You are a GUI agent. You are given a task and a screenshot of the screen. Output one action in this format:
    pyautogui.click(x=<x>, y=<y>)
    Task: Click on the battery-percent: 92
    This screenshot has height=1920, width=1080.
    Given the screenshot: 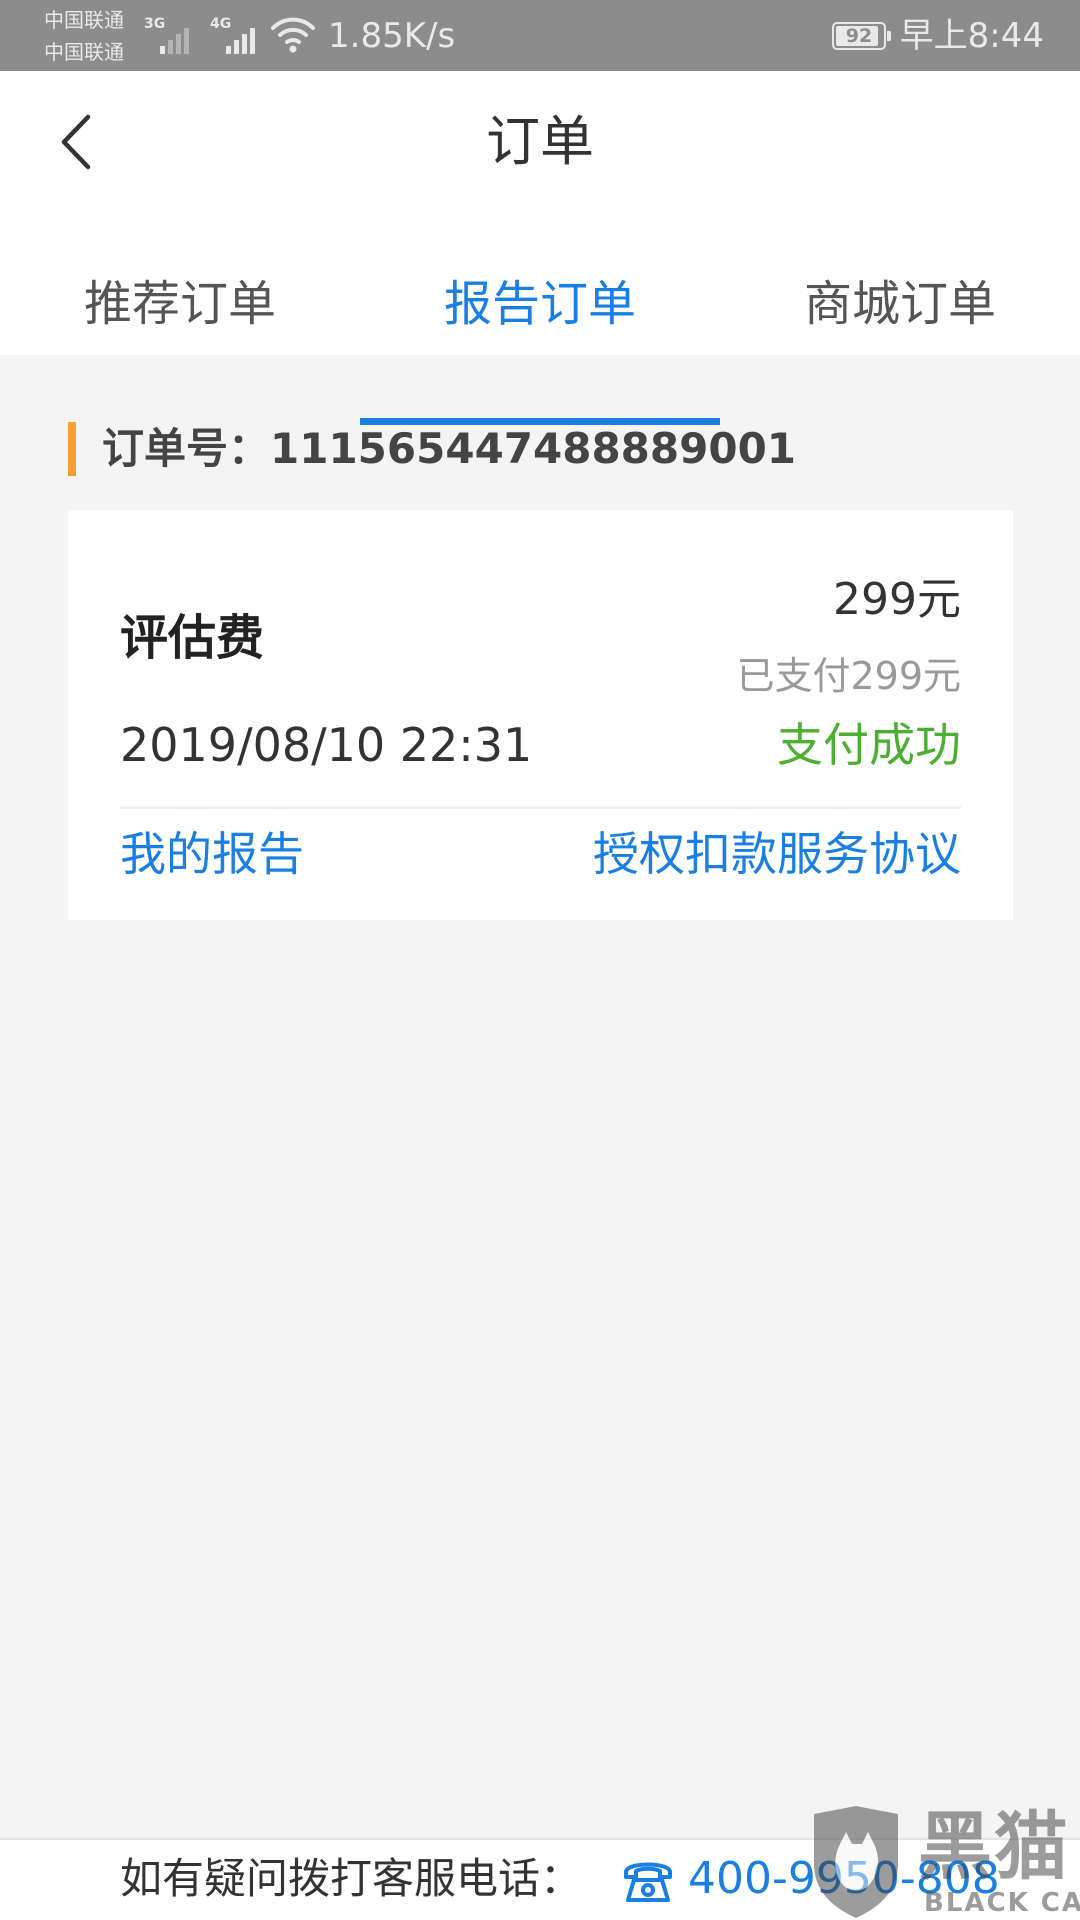 What is the action you would take?
    pyautogui.click(x=859, y=36)
    